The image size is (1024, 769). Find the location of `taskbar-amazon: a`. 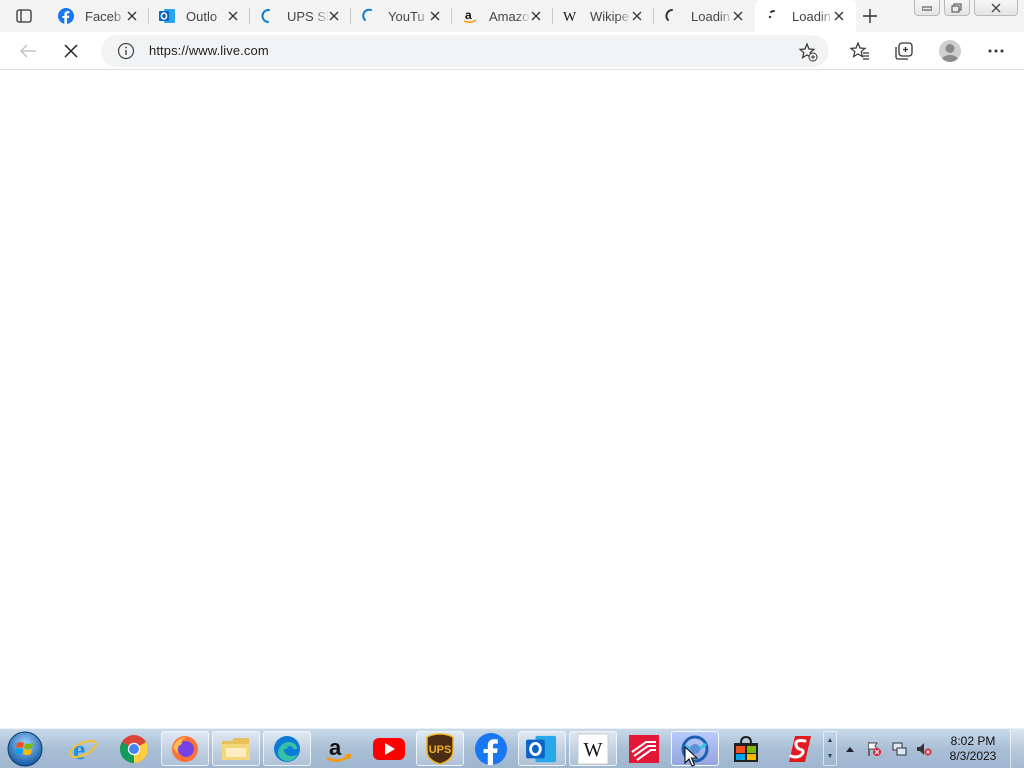

taskbar-amazon: a is located at coordinates (338, 748).